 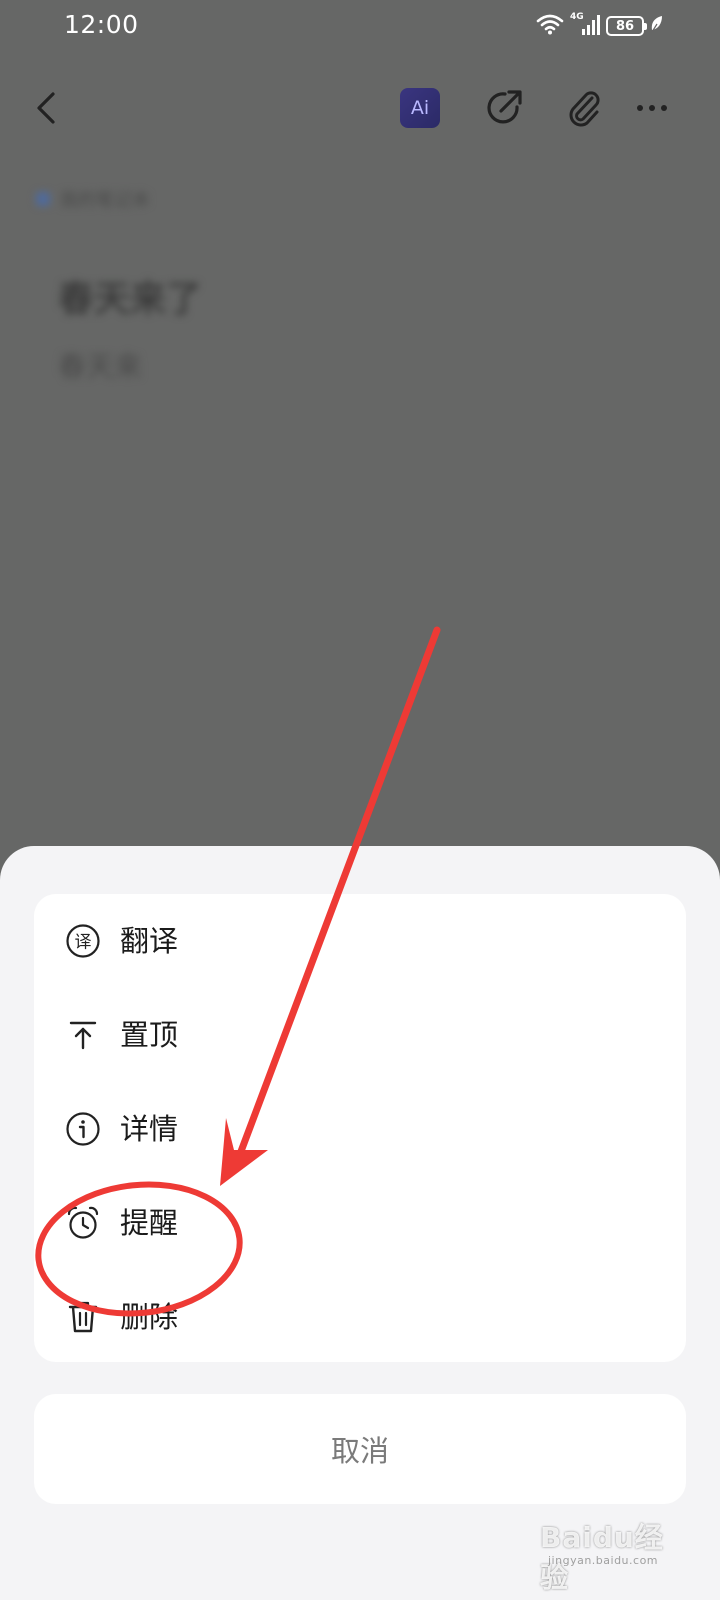 What do you see at coordinates (585, 25) in the screenshot?
I see `cellular-icon: 4G` at bounding box center [585, 25].